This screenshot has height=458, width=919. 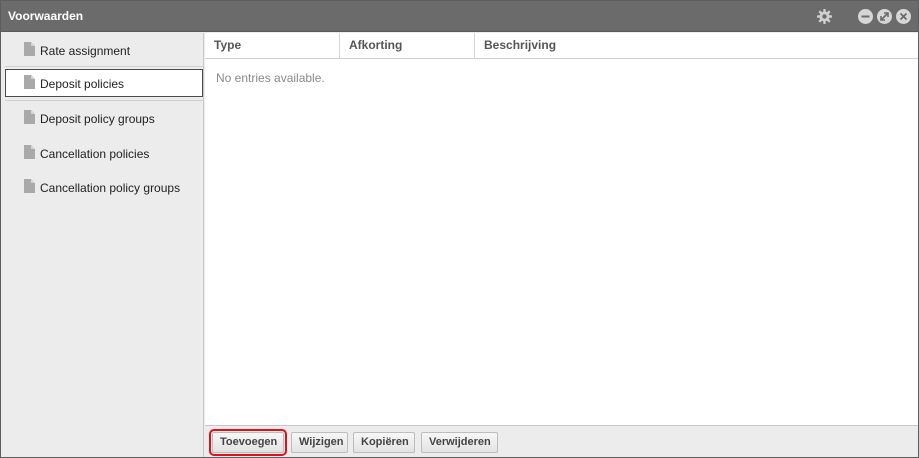 What do you see at coordinates (384, 442) in the screenshot?
I see `copy-button: Kopiëren` at bounding box center [384, 442].